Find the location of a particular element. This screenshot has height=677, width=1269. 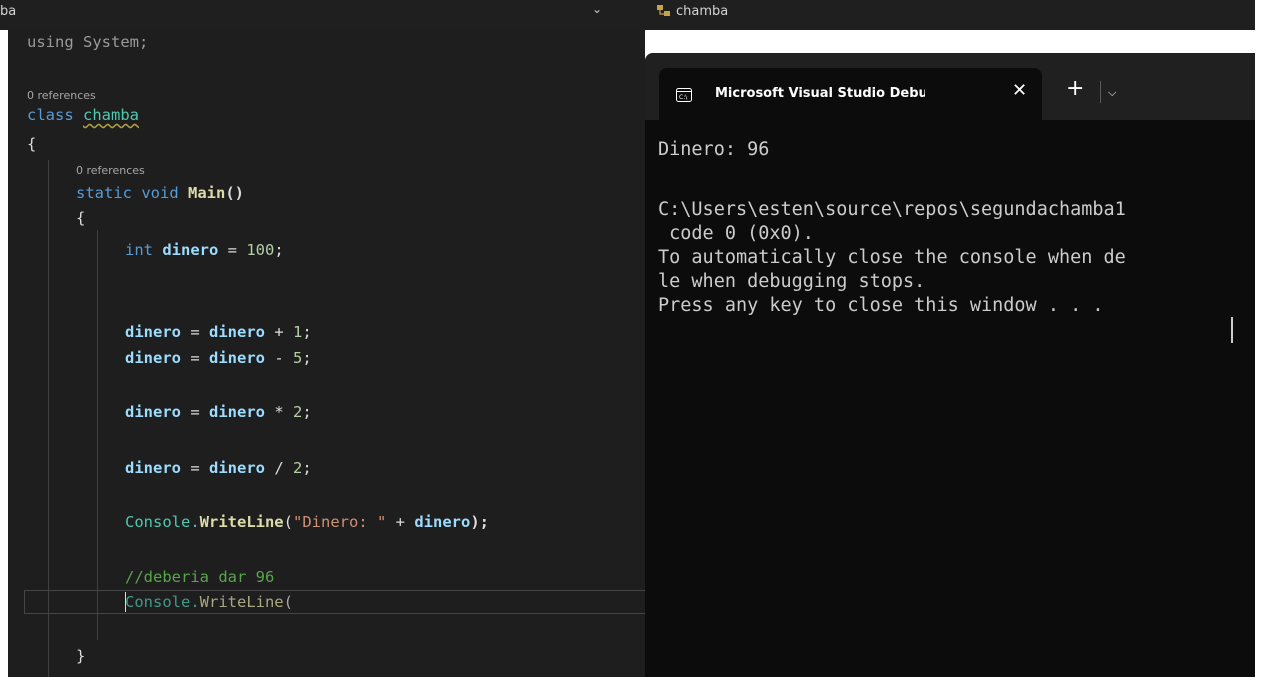

type-dropdown-label: ba is located at coordinates (8, 11).